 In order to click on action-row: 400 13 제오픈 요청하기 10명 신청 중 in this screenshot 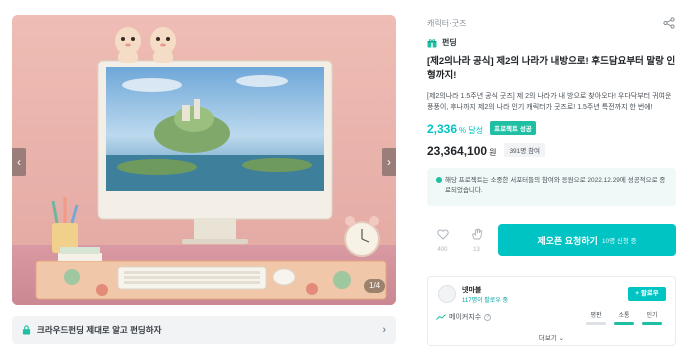, I will do `click(551, 240)`.